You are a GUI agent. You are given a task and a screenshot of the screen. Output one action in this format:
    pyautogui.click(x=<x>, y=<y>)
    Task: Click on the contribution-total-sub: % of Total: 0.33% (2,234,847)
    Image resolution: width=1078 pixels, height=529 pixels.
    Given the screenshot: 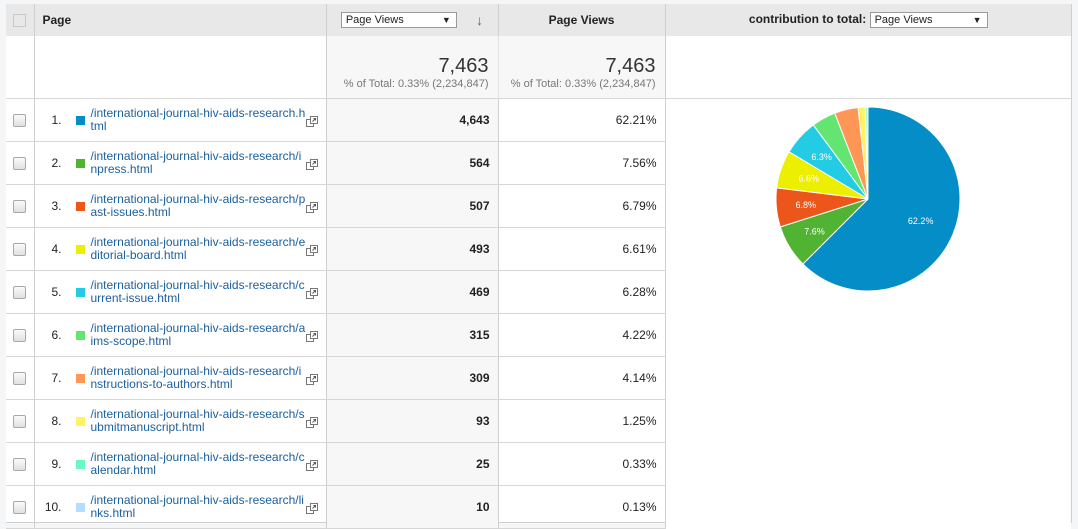 What is the action you would take?
    pyautogui.click(x=583, y=84)
    